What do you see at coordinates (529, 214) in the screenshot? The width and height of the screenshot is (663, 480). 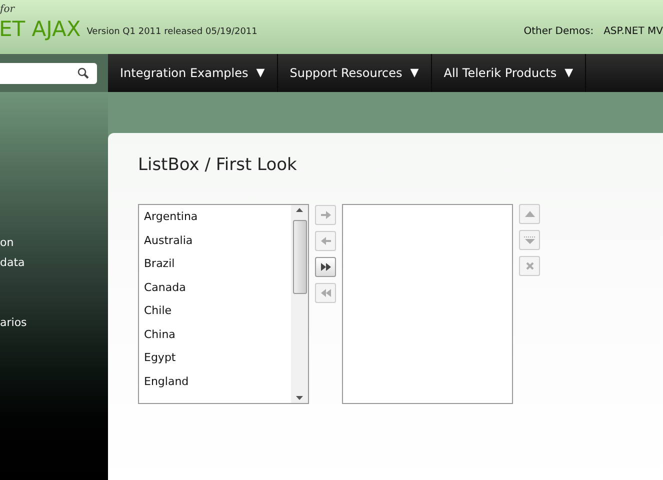 I see `up-triangle-icon` at bounding box center [529, 214].